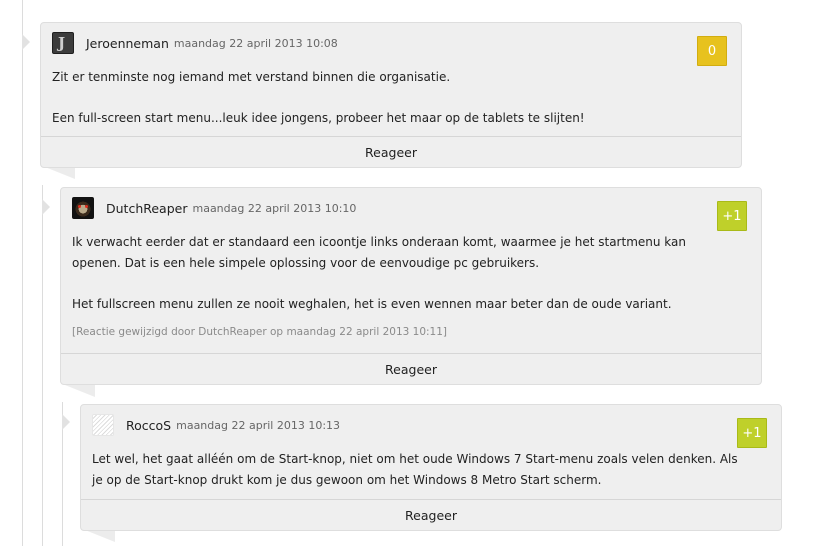 The image size is (827, 546). I want to click on comment-date: maandag 22 april 2013 10:08, so click(256, 43).